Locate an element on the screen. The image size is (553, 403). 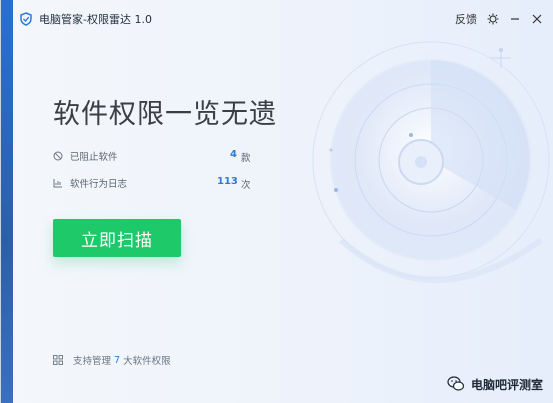
footer-suffix: 大软件权限 is located at coordinates (147, 361).